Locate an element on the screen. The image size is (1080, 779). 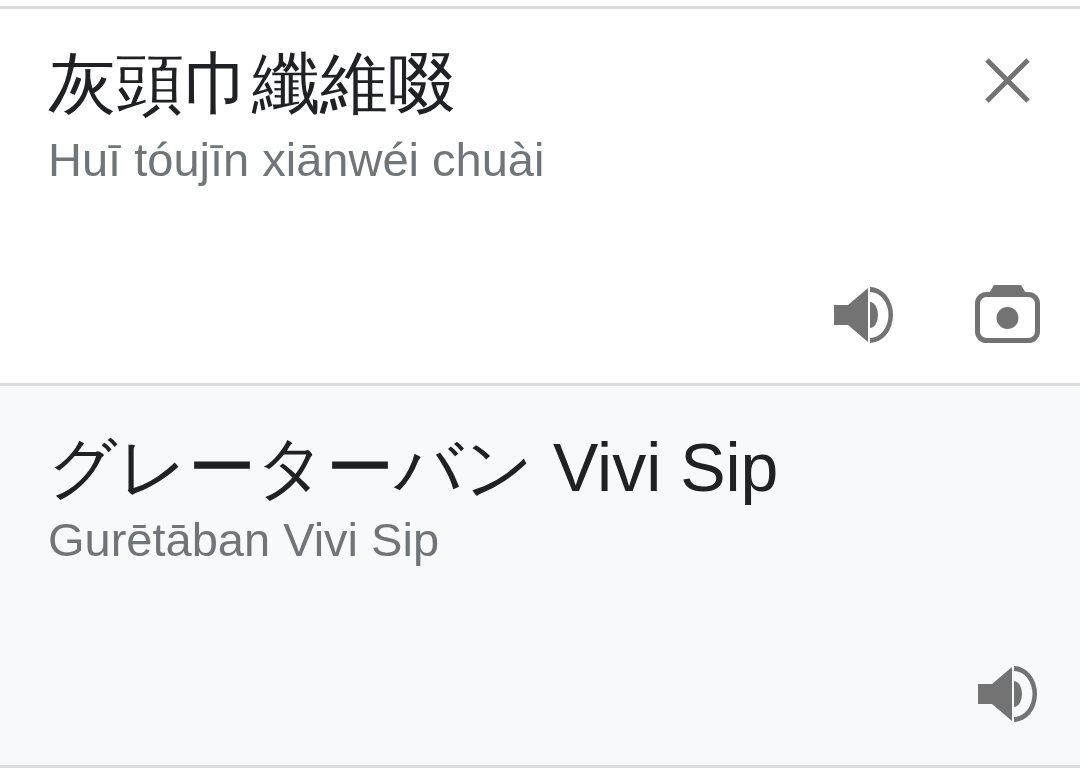
close-button is located at coordinates (1007, 80).